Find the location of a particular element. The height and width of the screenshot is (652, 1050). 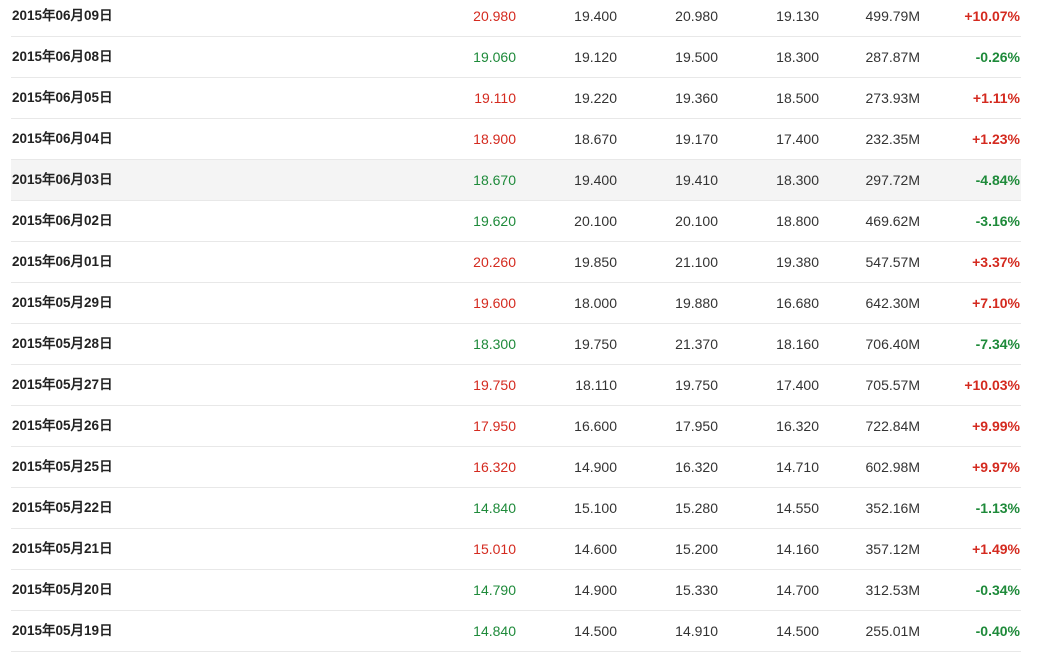

cell-open: 20.100 is located at coordinates (595, 221).